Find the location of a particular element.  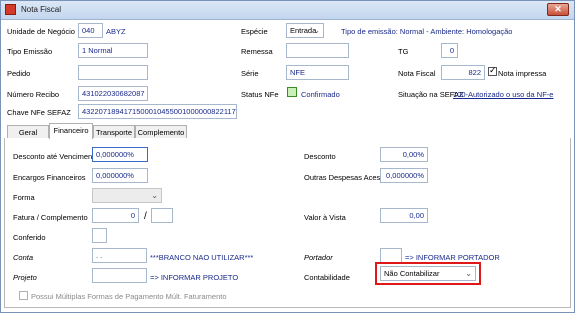

chave-nfe-label: Chave NFe SEFAZ is located at coordinates (39, 112).